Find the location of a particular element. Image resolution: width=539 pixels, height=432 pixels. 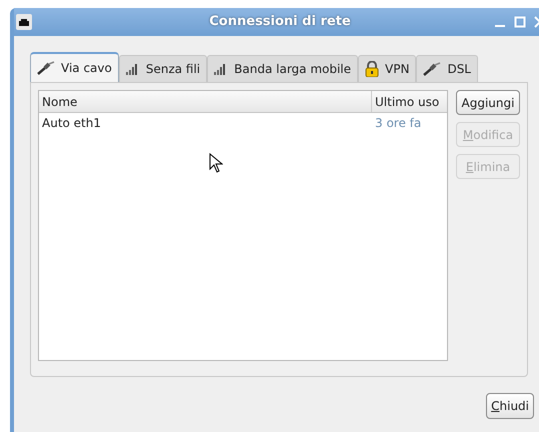

close-button: Chiudi is located at coordinates (510, 406).